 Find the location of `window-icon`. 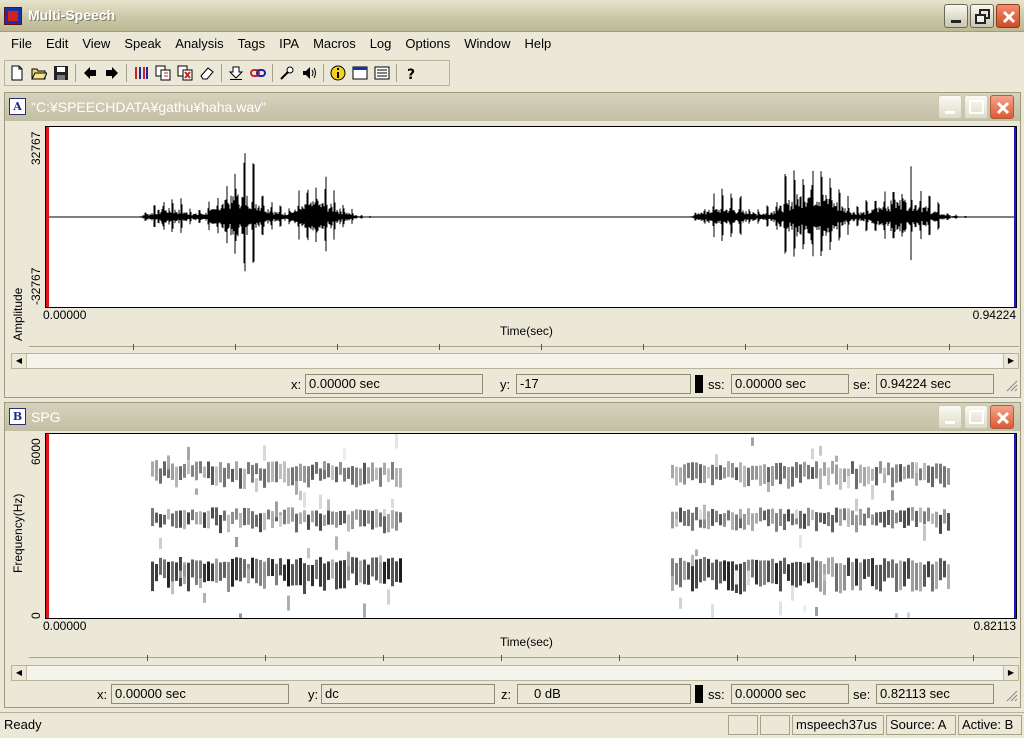

window-icon is located at coordinates (360, 73).